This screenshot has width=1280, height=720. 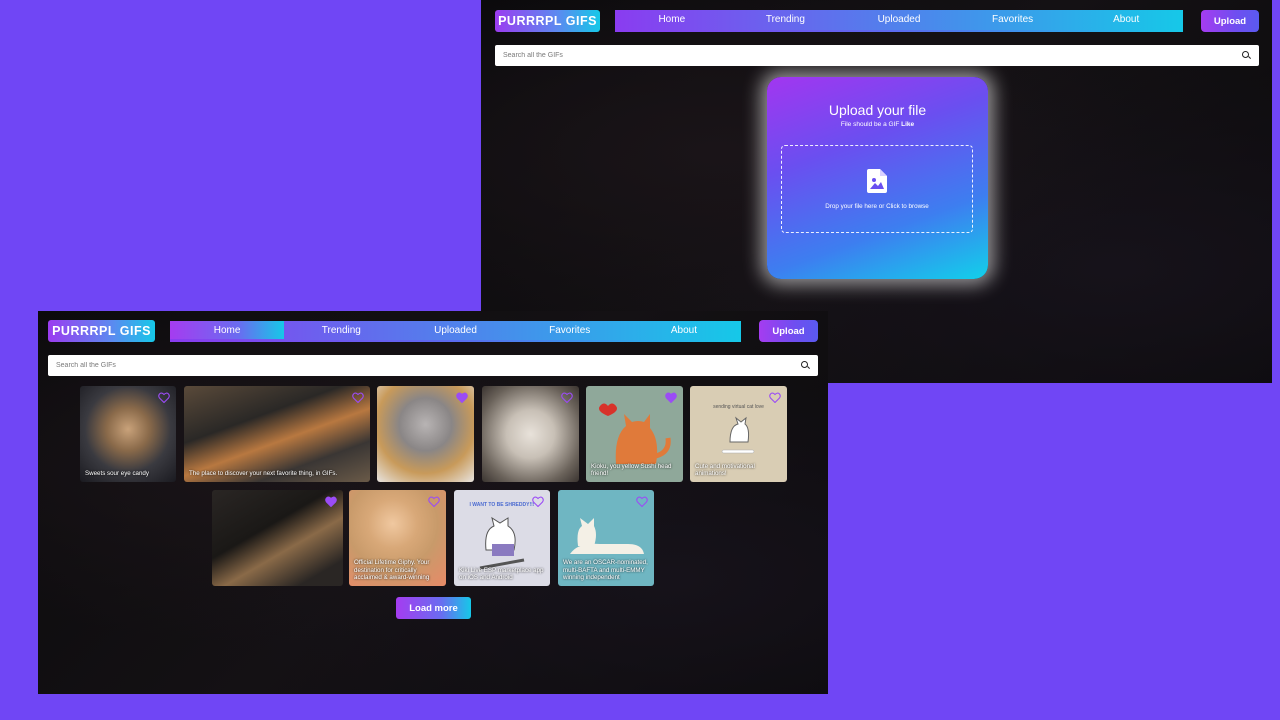 I want to click on load-more-button: Load more, so click(x=433, y=608).